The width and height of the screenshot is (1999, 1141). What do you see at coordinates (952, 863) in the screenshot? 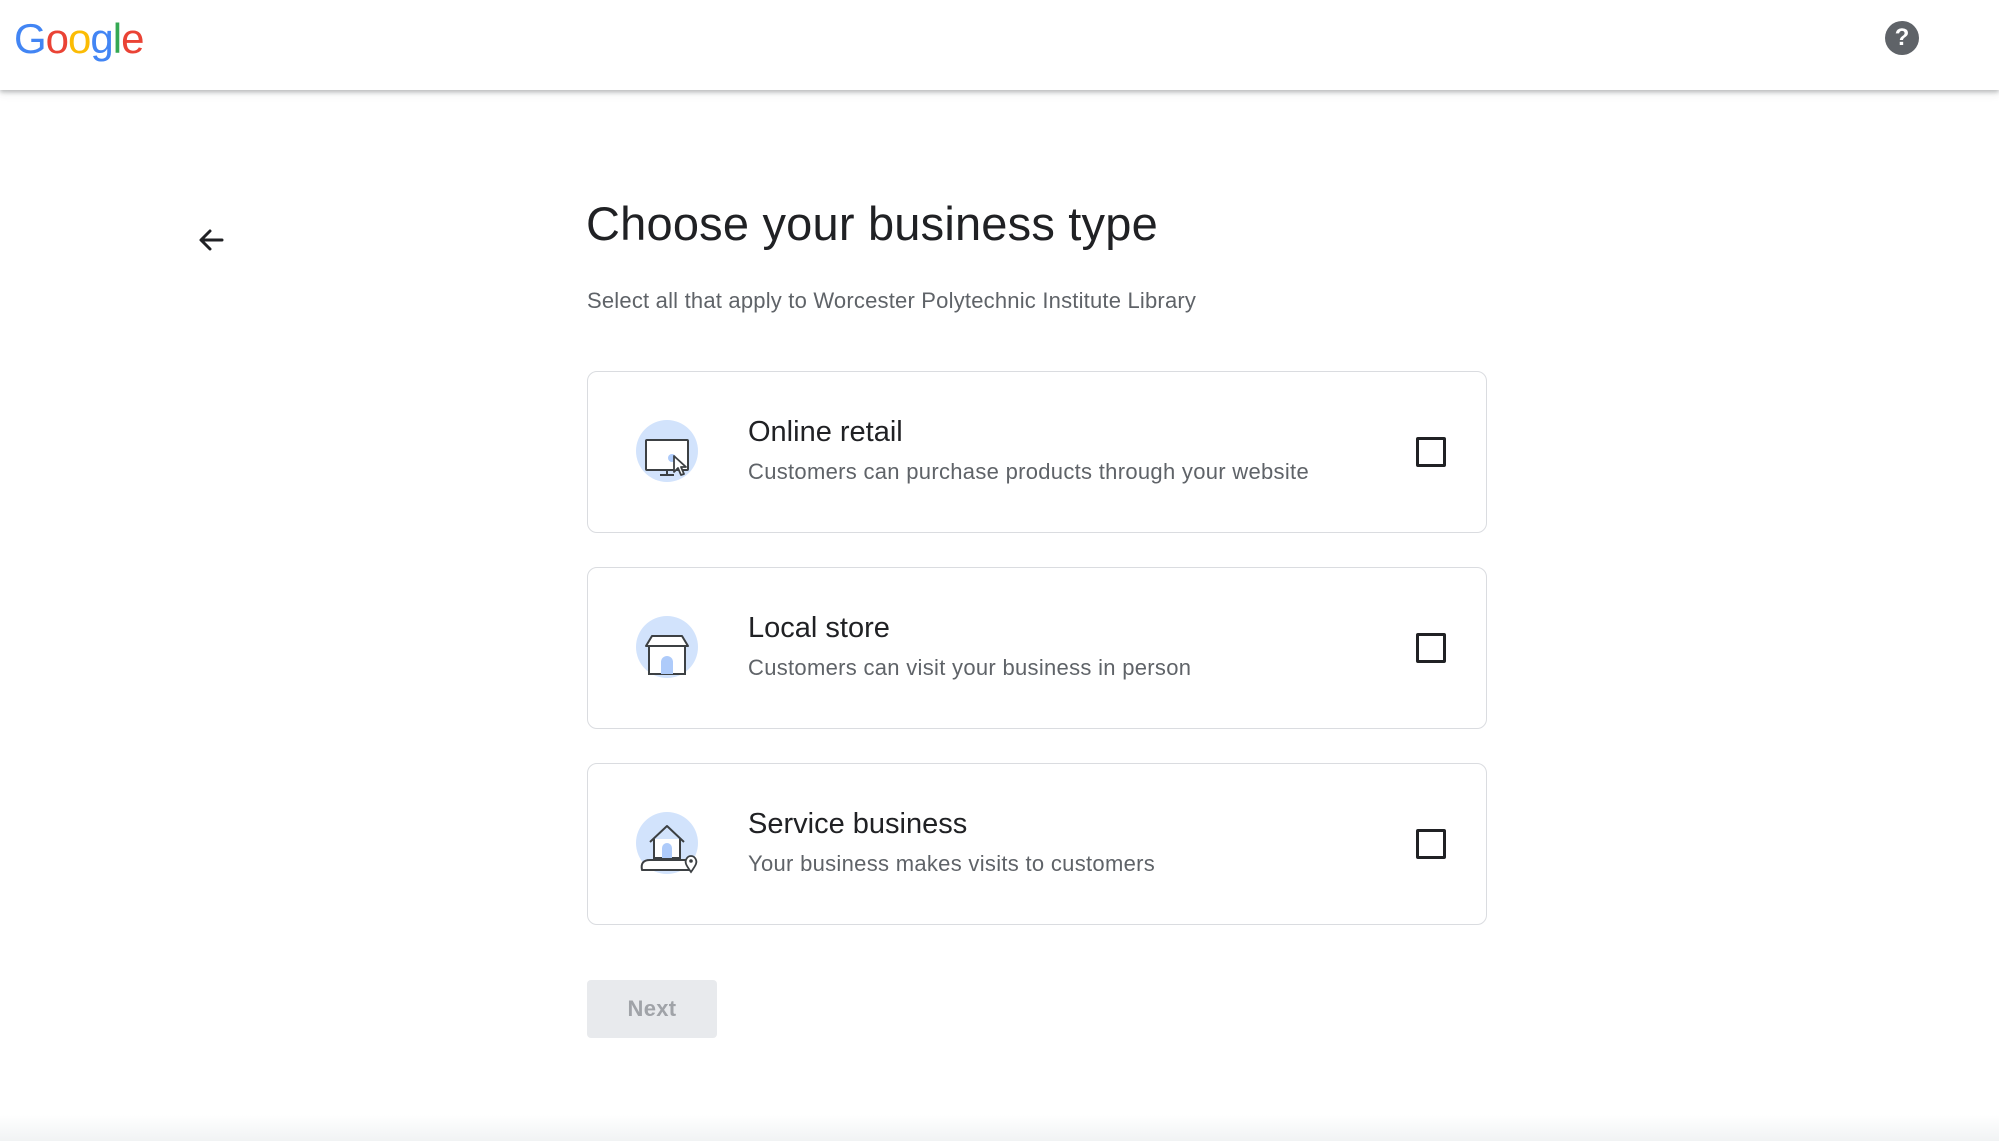
I see `option-description: Your business makes visits to customers` at bounding box center [952, 863].